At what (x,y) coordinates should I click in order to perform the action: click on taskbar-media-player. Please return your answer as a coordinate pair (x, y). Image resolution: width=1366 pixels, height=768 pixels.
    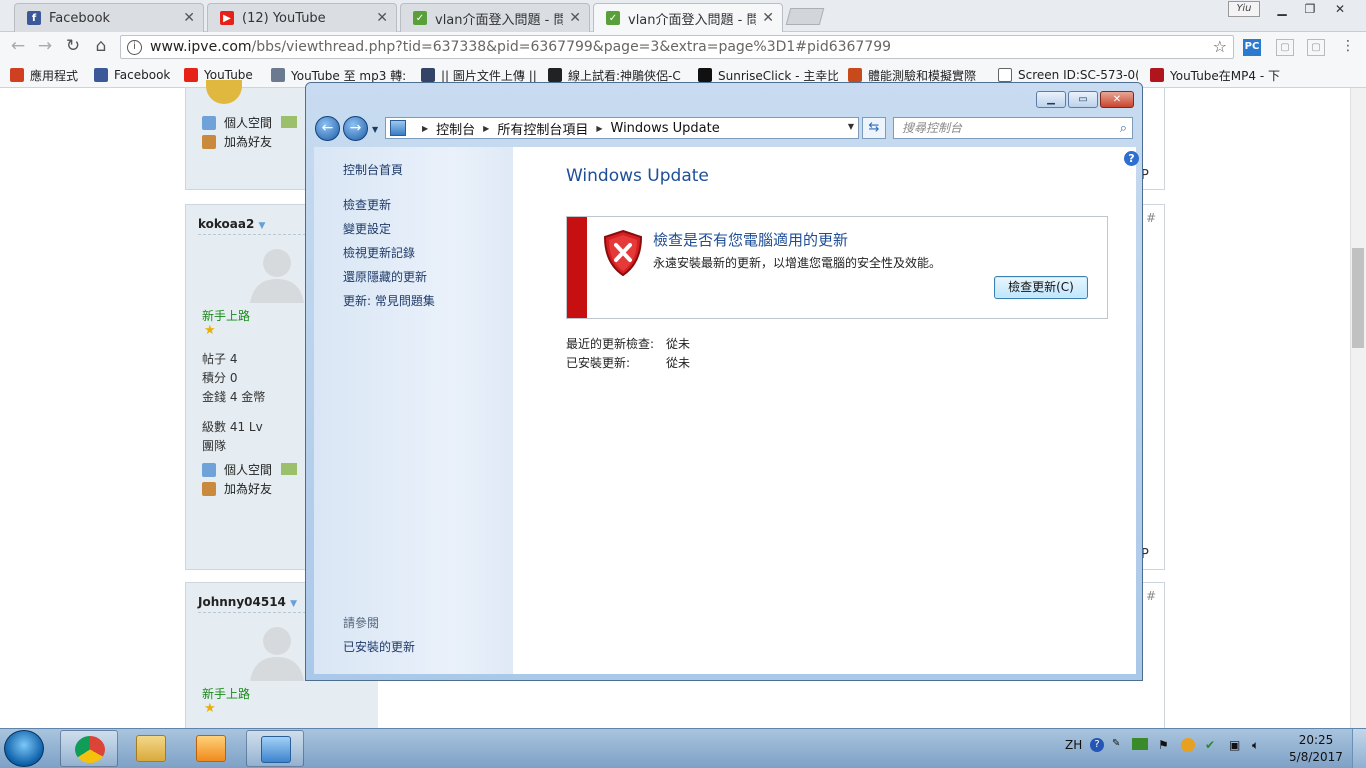
    Looking at the image, I should click on (211, 748).